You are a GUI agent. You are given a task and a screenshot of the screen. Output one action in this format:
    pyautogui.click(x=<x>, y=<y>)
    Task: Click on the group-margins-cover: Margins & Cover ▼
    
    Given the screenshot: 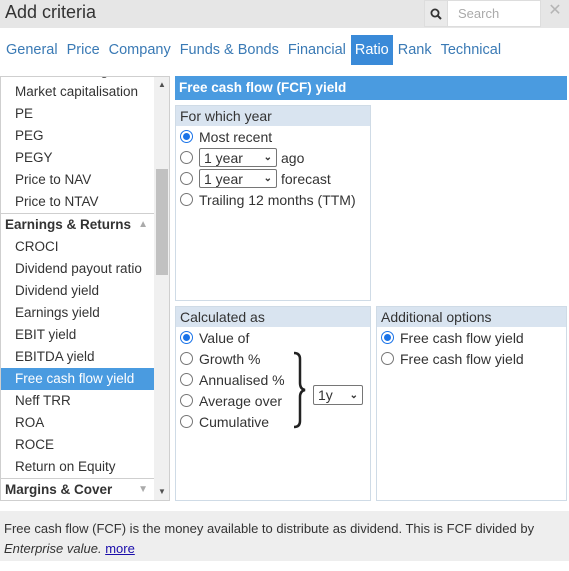 What is the action you would take?
    pyautogui.click(x=77, y=489)
    